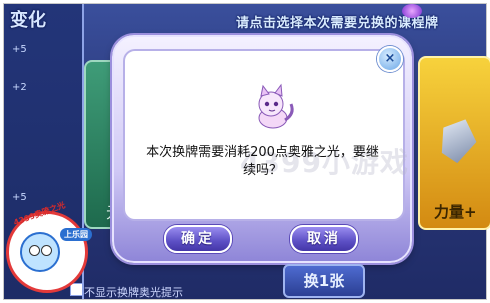 This screenshot has width=490, height=303. What do you see at coordinates (19, 49) in the screenshot?
I see `stat-bonus-1: +5` at bounding box center [19, 49].